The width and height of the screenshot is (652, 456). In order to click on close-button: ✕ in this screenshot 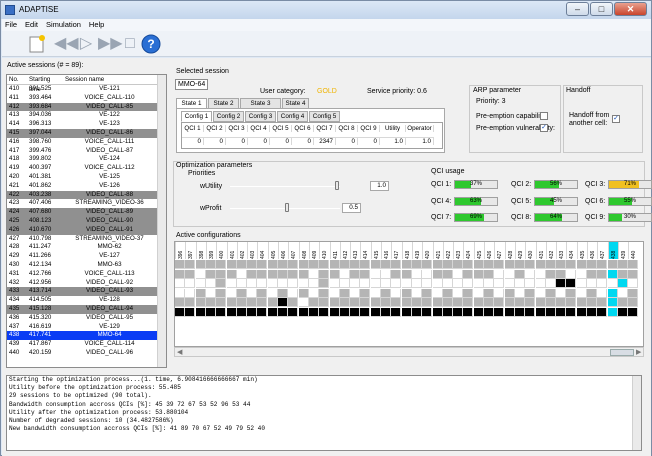, I will do `click(630, 9)`.